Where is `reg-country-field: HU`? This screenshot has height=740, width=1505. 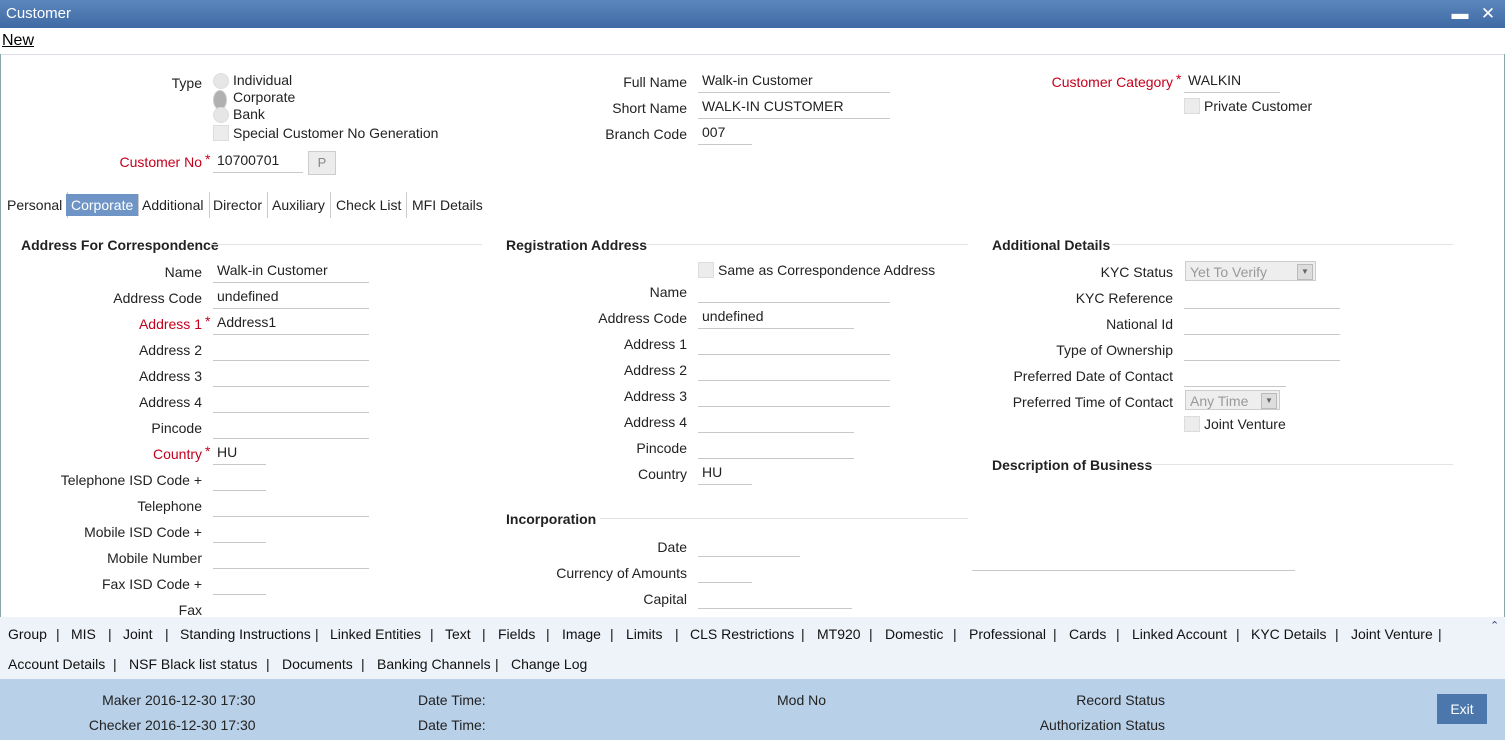 reg-country-field: HU is located at coordinates (725, 473).